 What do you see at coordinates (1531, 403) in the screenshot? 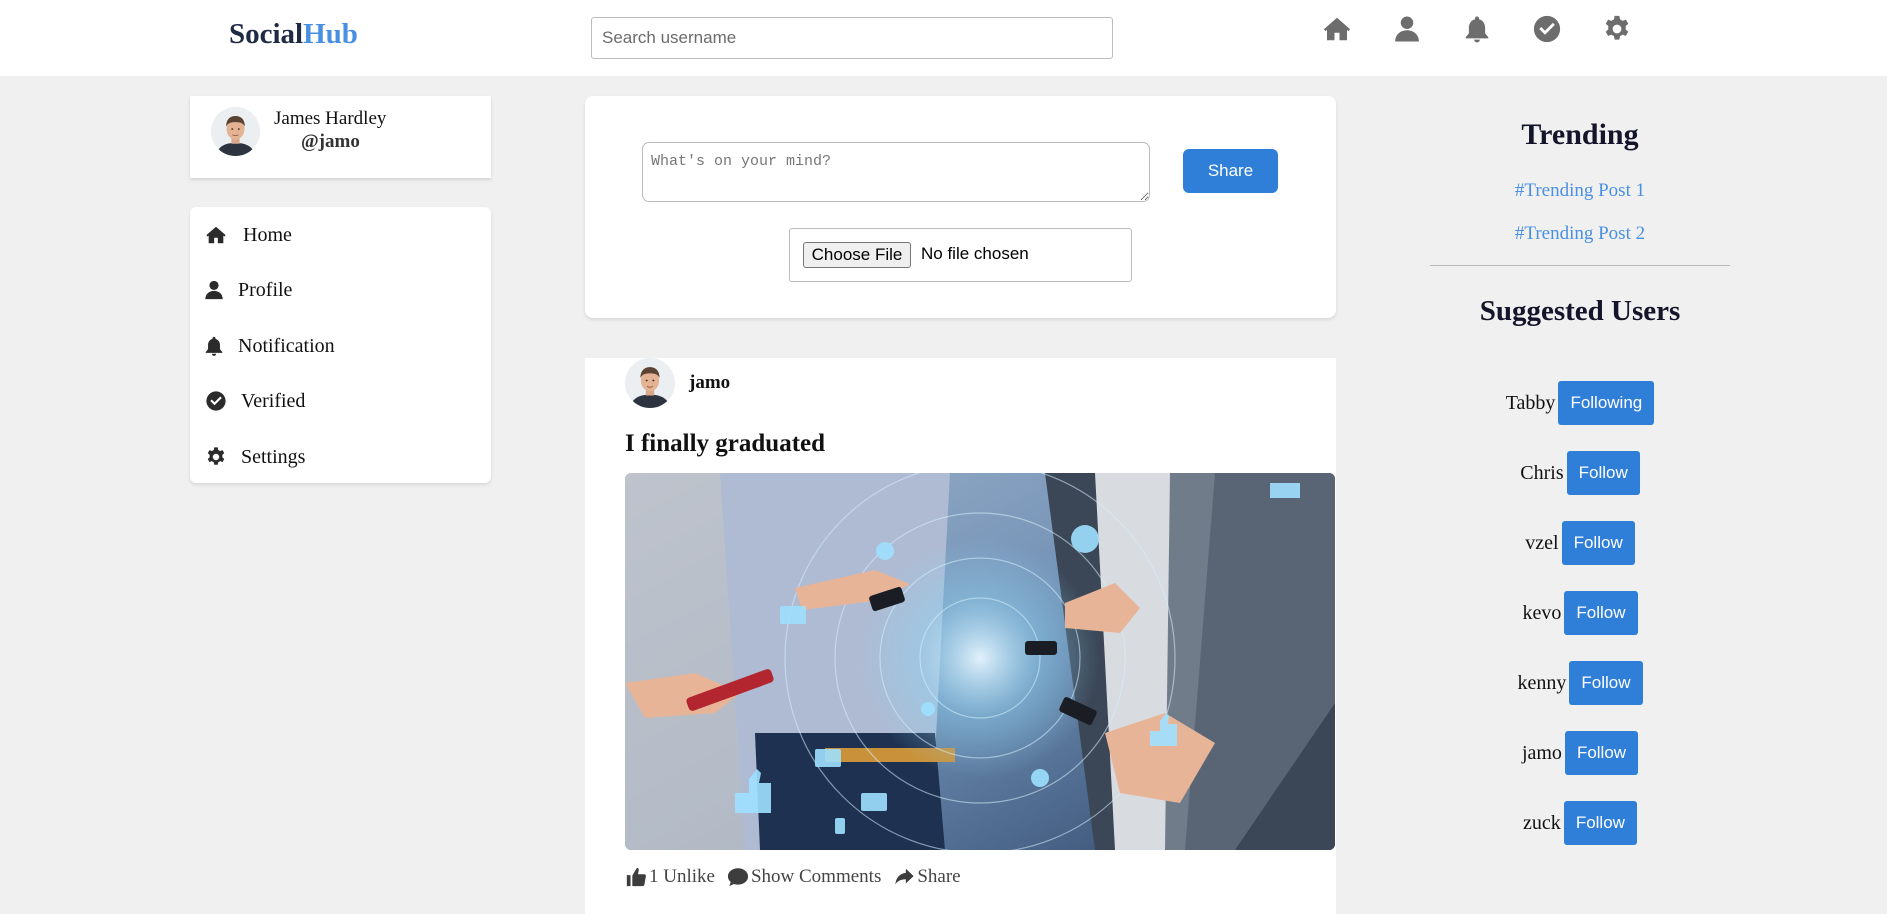
I see `suggested-user-name: Tabby` at bounding box center [1531, 403].